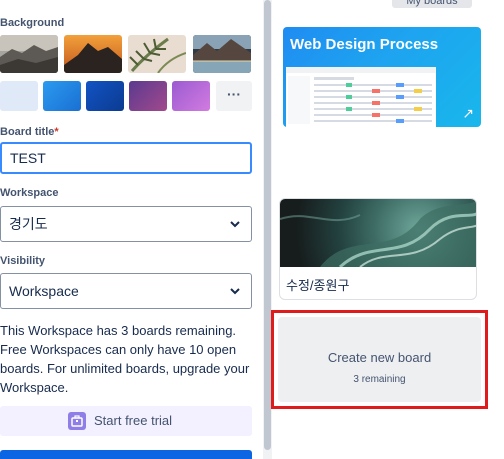 This screenshot has width=504, height=459. I want to click on visibility-select: Workspace, so click(126, 291).